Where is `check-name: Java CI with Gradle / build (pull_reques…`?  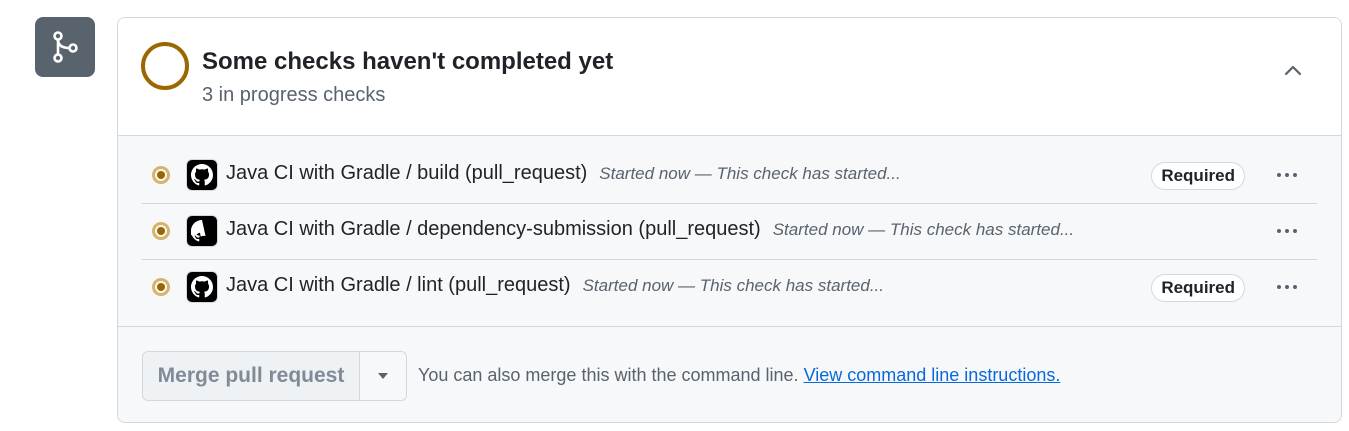
check-name: Java CI with Gradle / build (pull_reques… is located at coordinates (563, 173).